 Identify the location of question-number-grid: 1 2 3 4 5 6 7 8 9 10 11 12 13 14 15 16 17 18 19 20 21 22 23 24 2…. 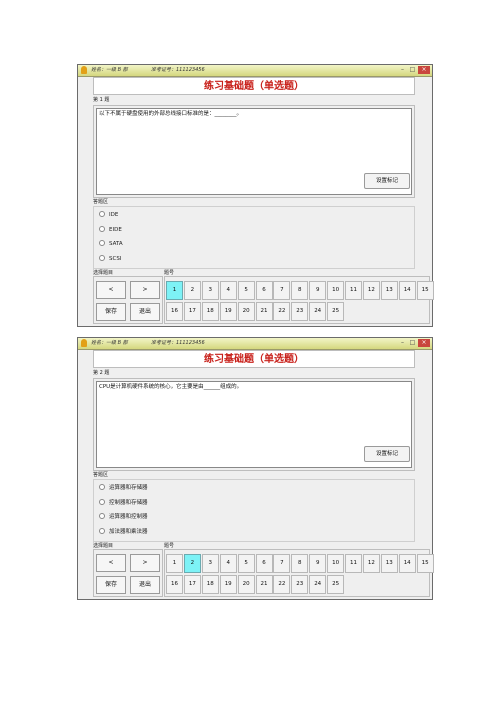
(299, 300).